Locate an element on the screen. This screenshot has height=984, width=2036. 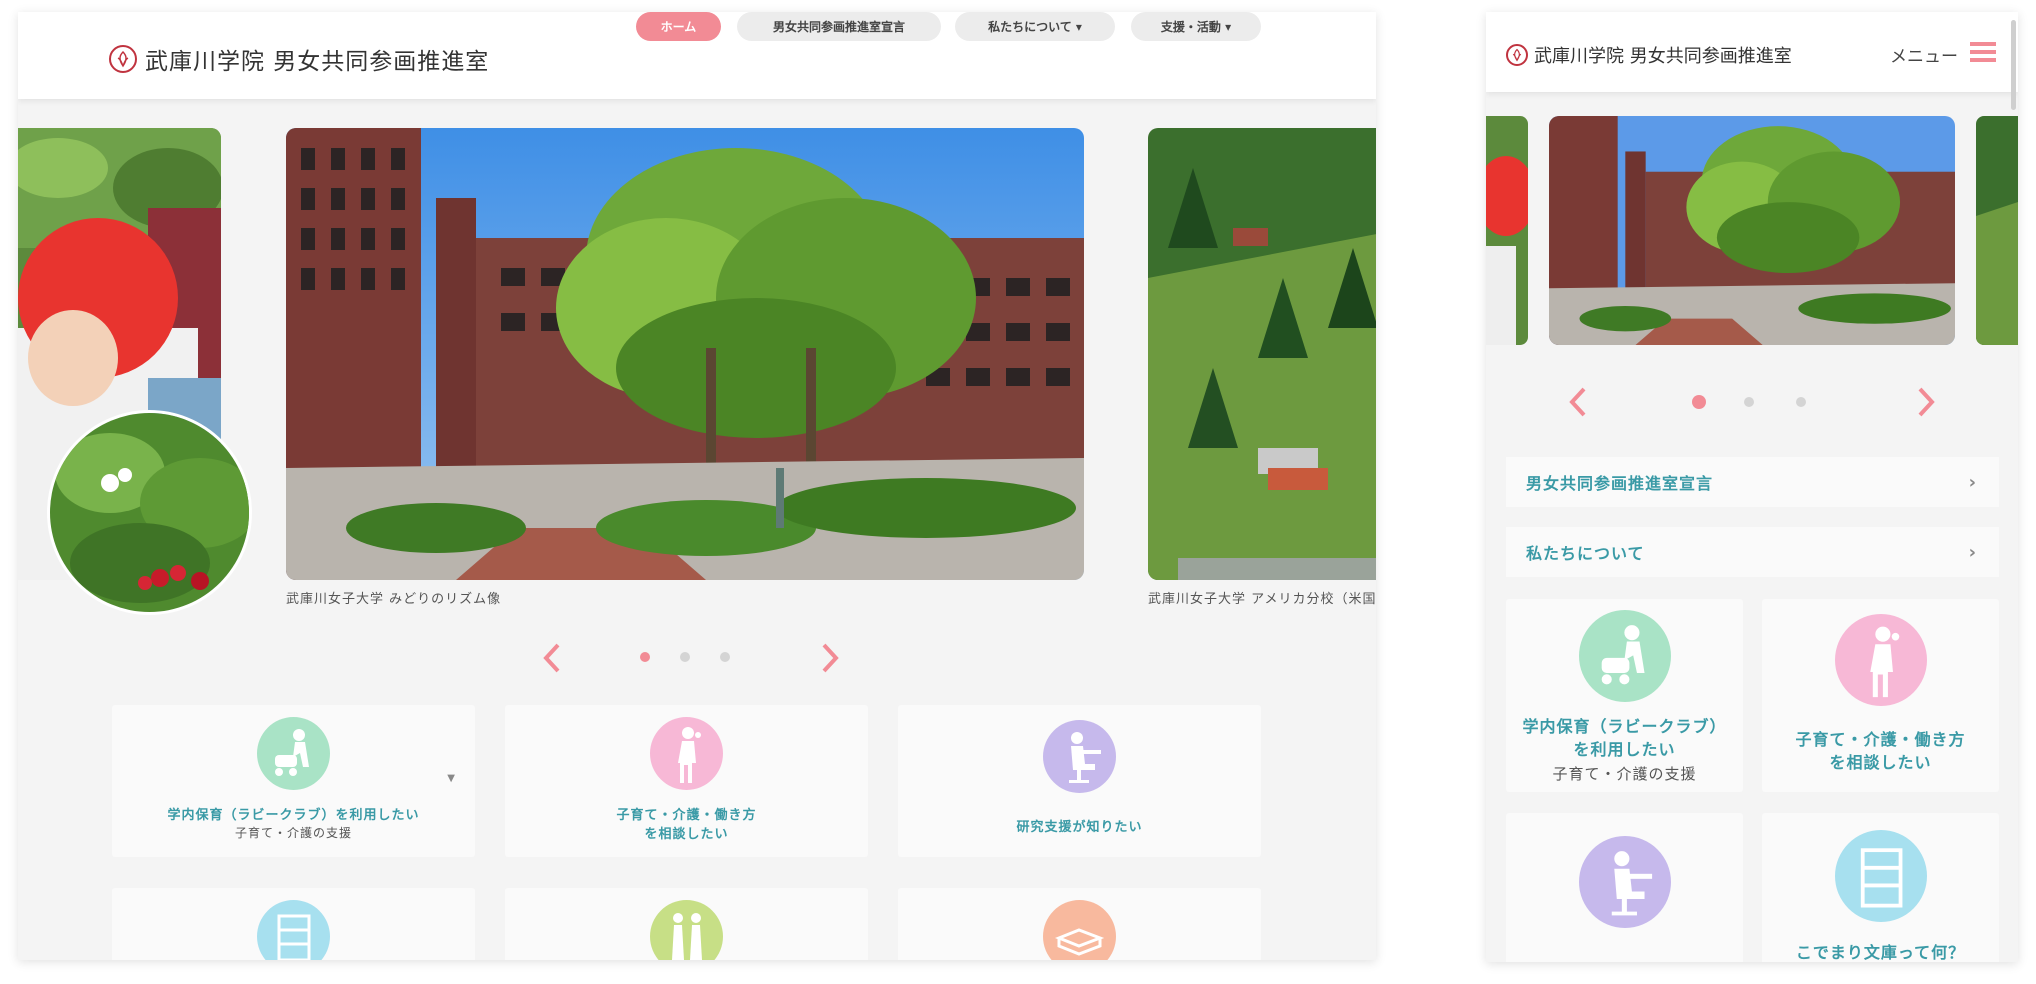
card-childcare: ▼ 学内保育（ラビークラブ）を利用したい 子育て・介護の支援 is located at coordinates (293, 781).